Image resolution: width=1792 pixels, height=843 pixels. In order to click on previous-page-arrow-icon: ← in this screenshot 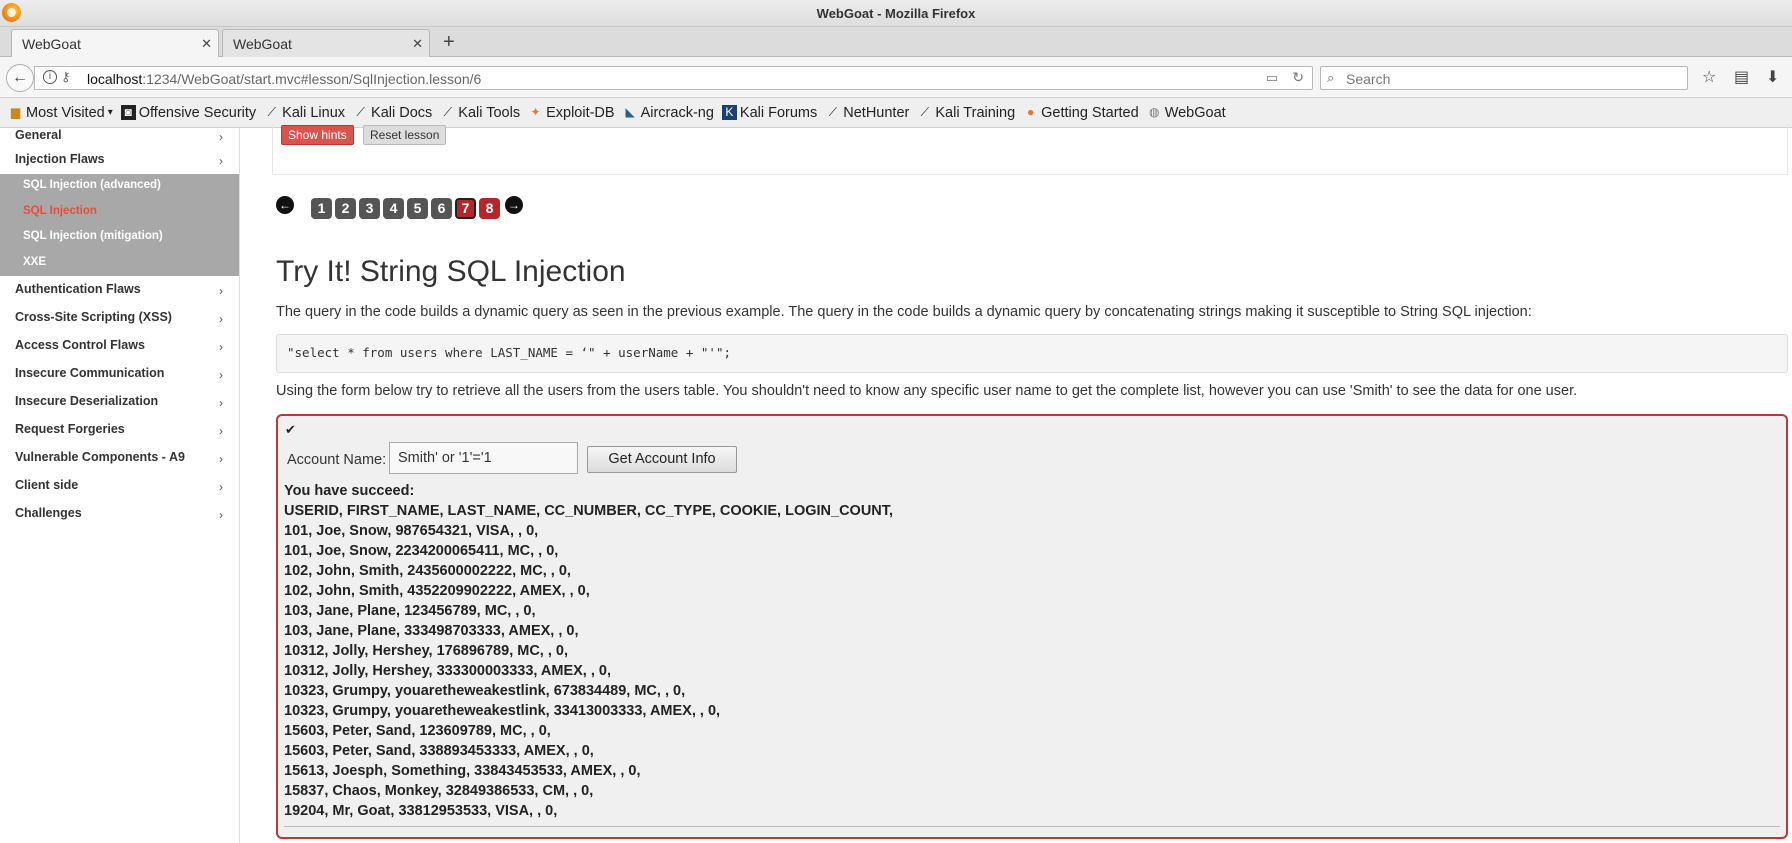, I will do `click(285, 205)`.